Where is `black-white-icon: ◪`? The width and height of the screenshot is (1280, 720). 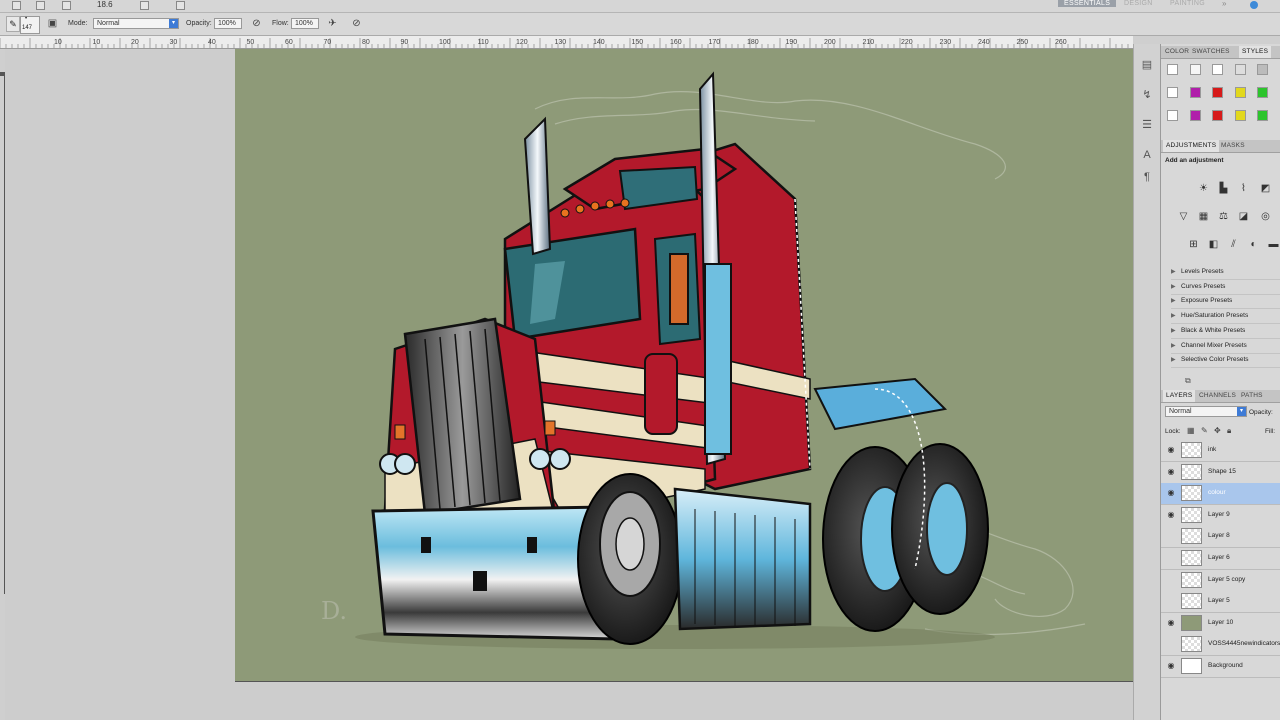 black-white-icon: ◪ is located at coordinates (1243, 216).